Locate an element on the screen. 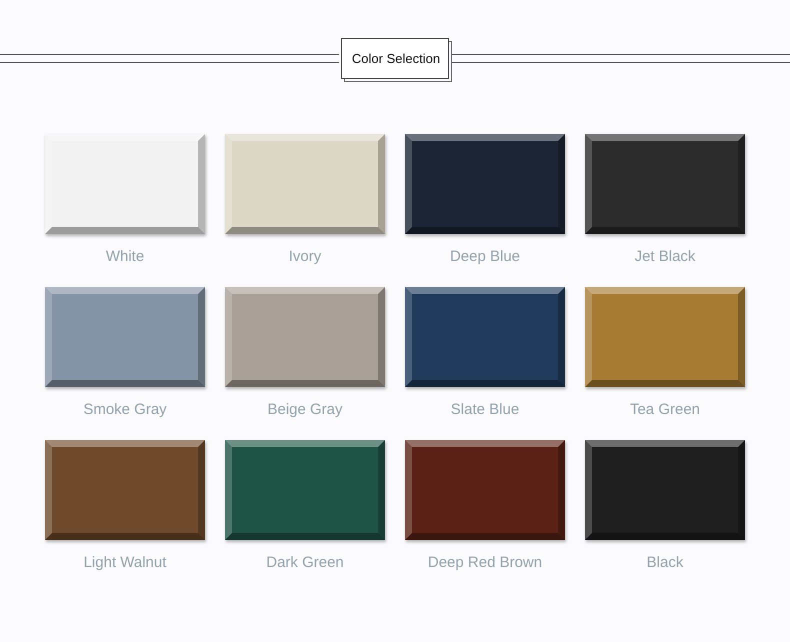  section-title: Color Selection is located at coordinates (395, 58).